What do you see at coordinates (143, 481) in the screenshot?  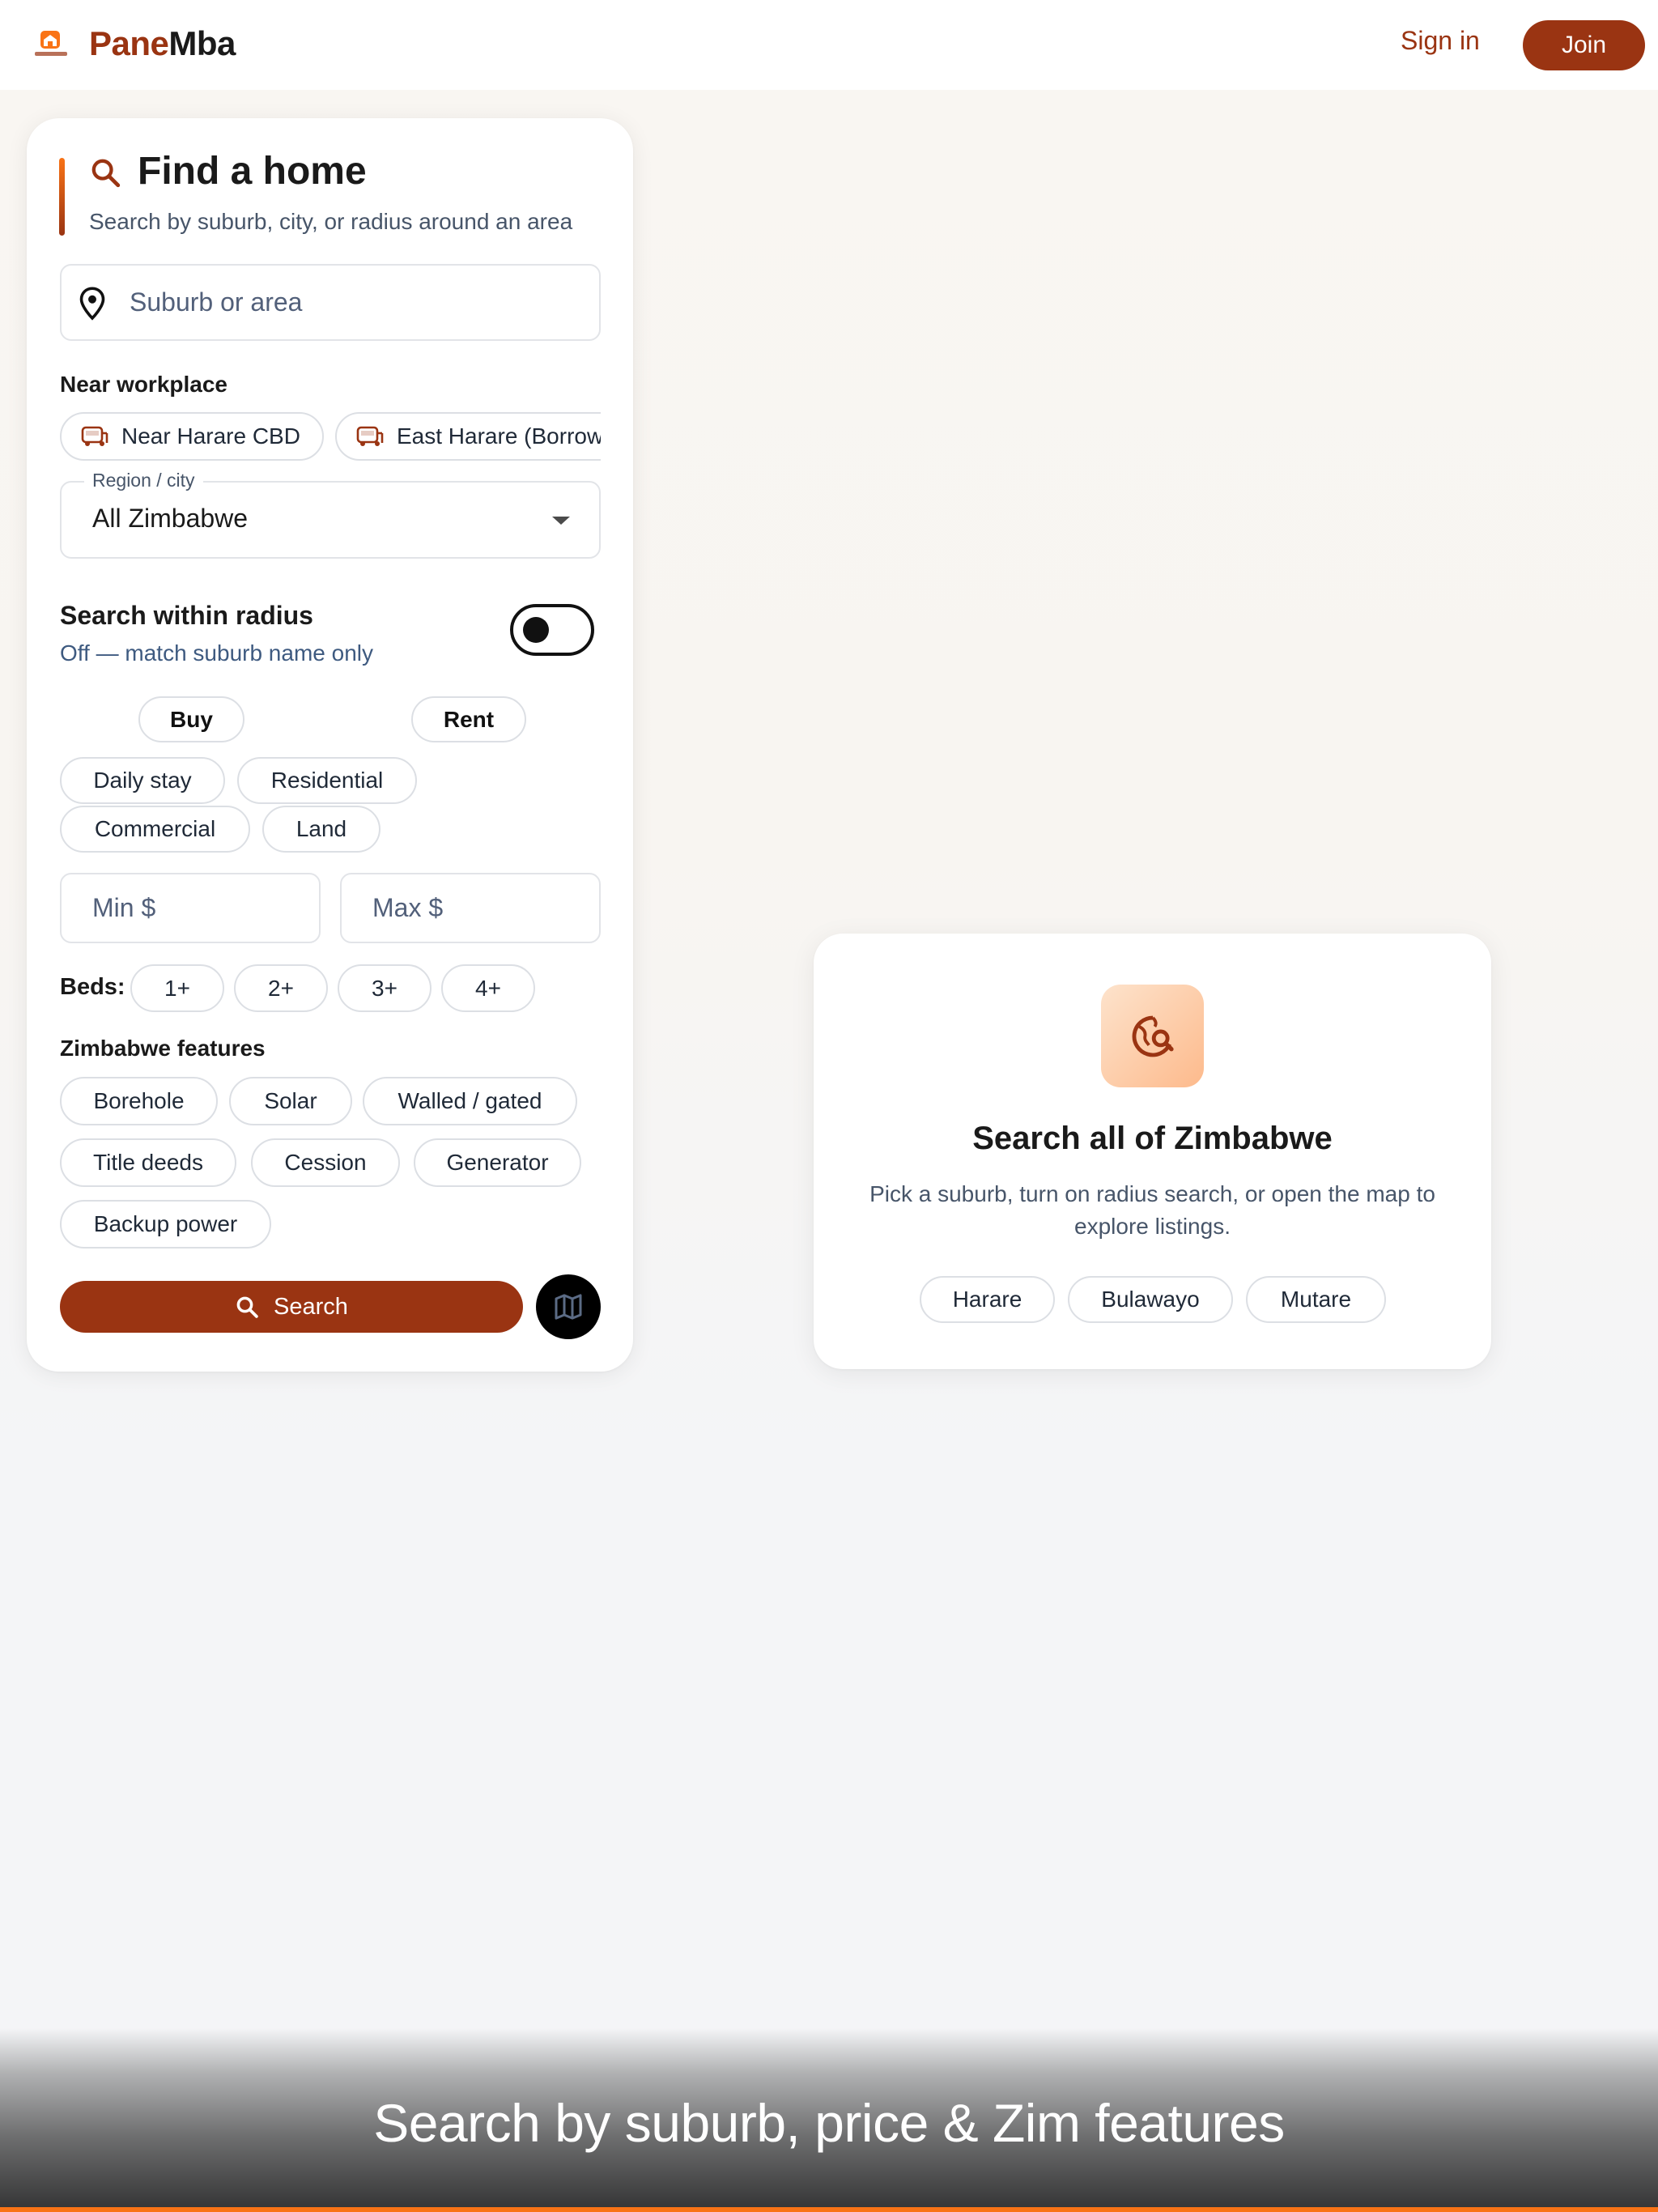 I see `region-label: Region / city` at bounding box center [143, 481].